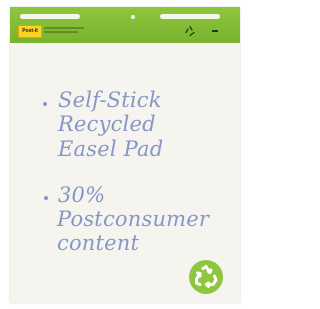  What do you see at coordinates (190, 16) in the screenshot?
I see `hanging-slot-right` at bounding box center [190, 16].